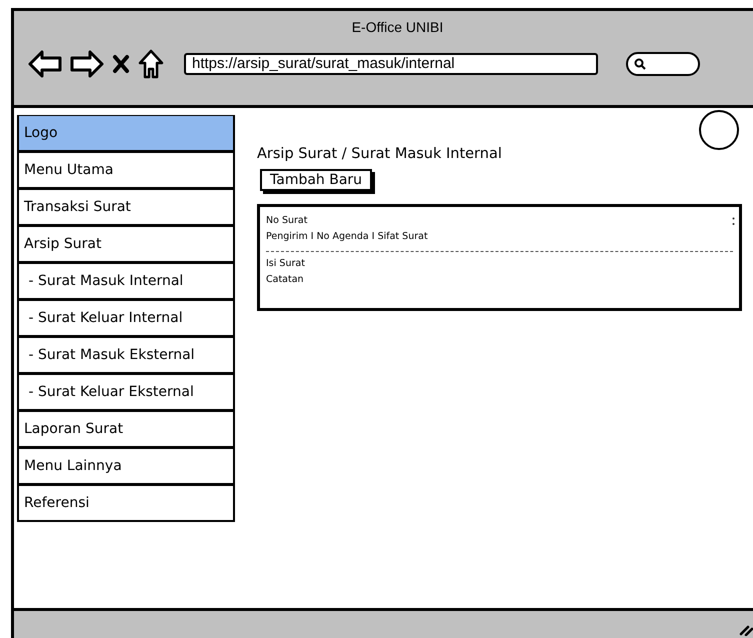 The width and height of the screenshot is (753, 638). Describe the element at coordinates (126, 429) in the screenshot. I see `sidebar-item: Laporan Surat` at that location.